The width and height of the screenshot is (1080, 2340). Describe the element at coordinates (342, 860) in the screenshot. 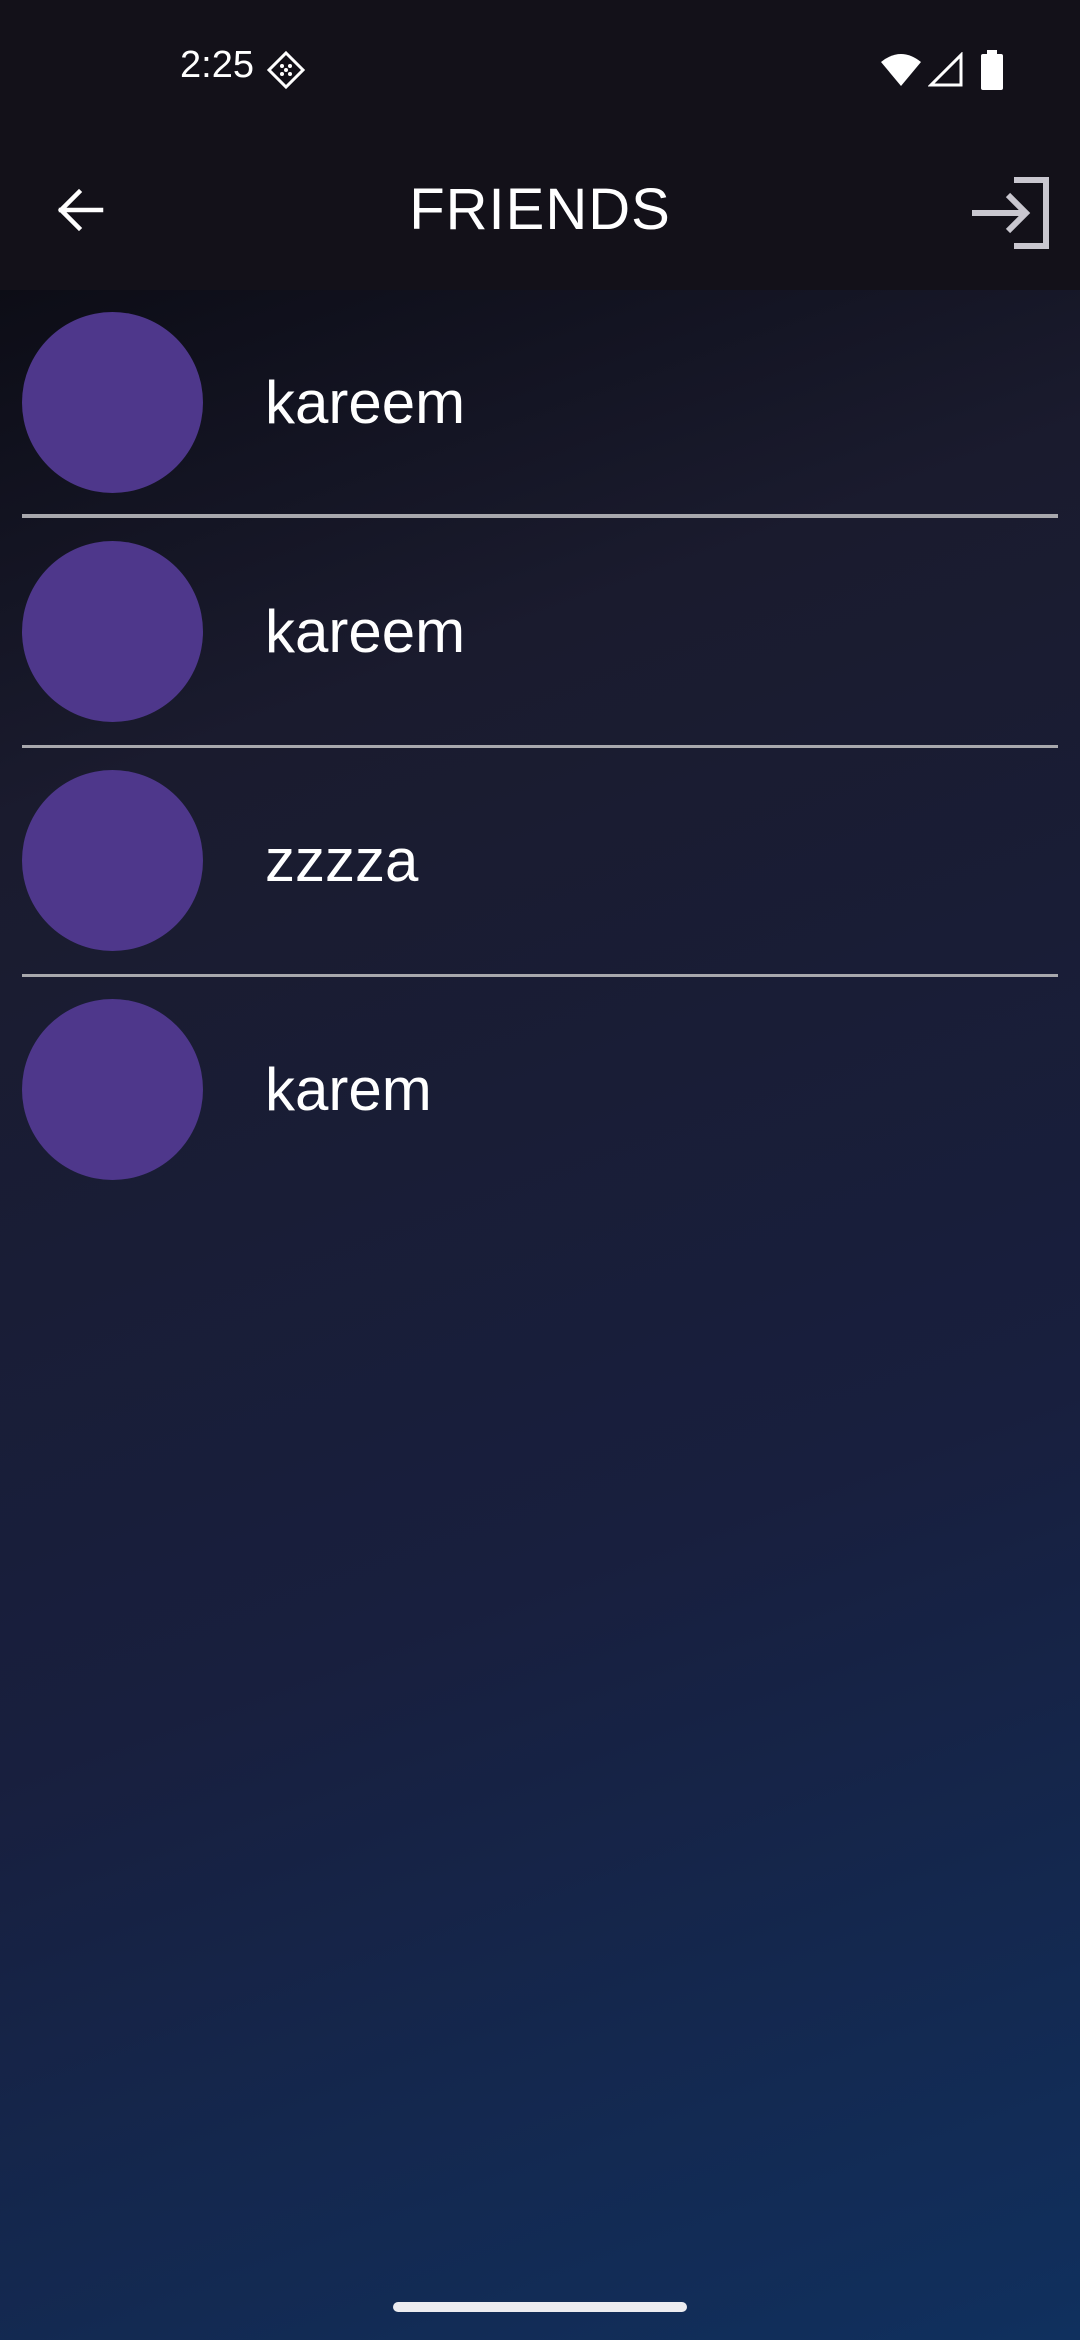

I see `friend-name: zzzza` at that location.